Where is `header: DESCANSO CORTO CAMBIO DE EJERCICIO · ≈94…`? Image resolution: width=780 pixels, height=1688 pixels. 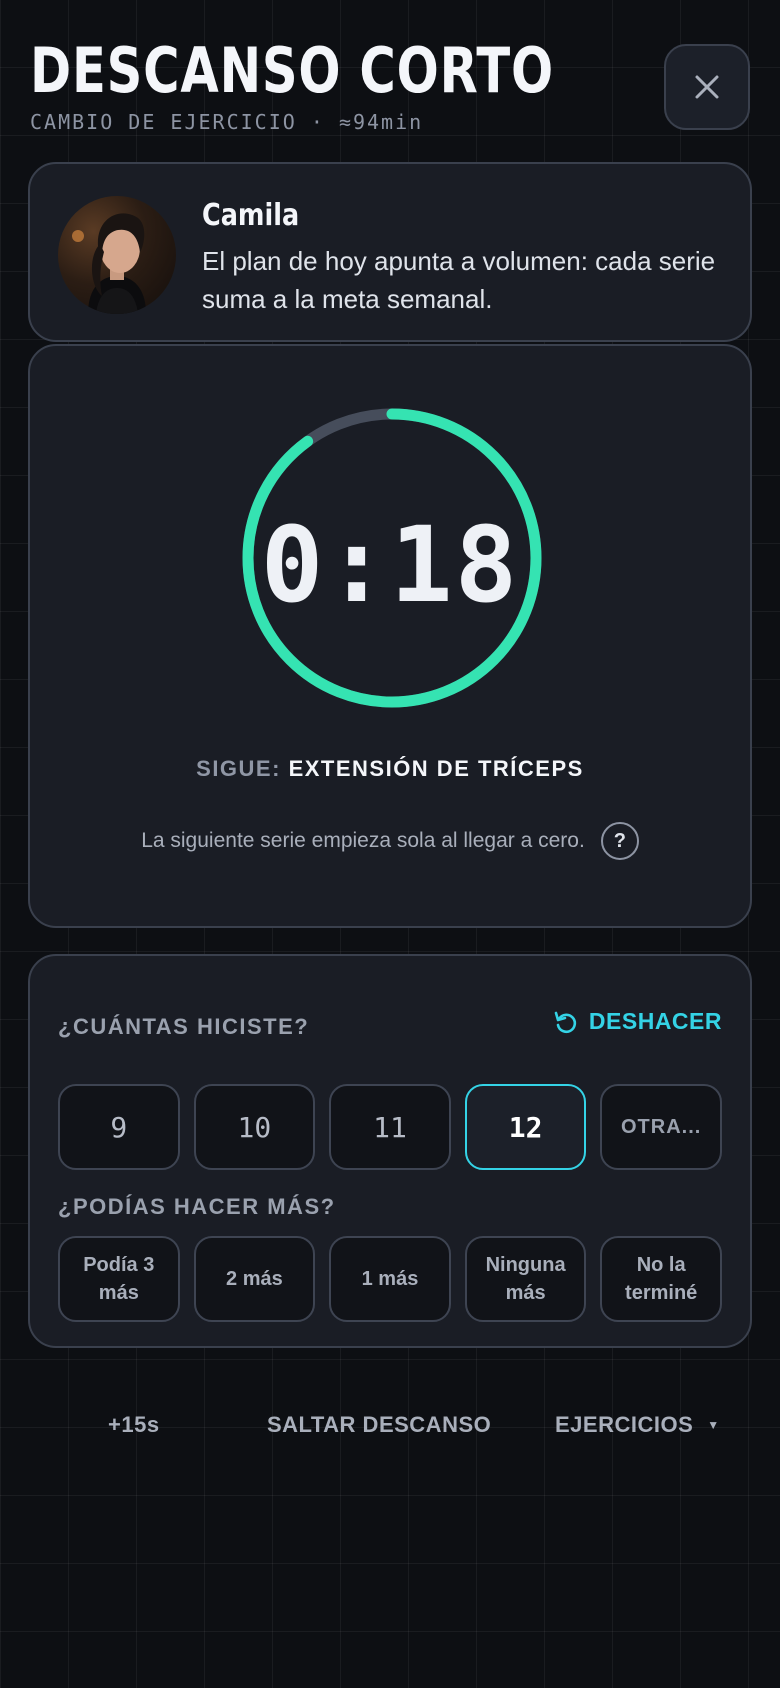
header: DESCANSO CORTO CAMBIO DE EJERCICIO · ≈94… is located at coordinates (390, 89).